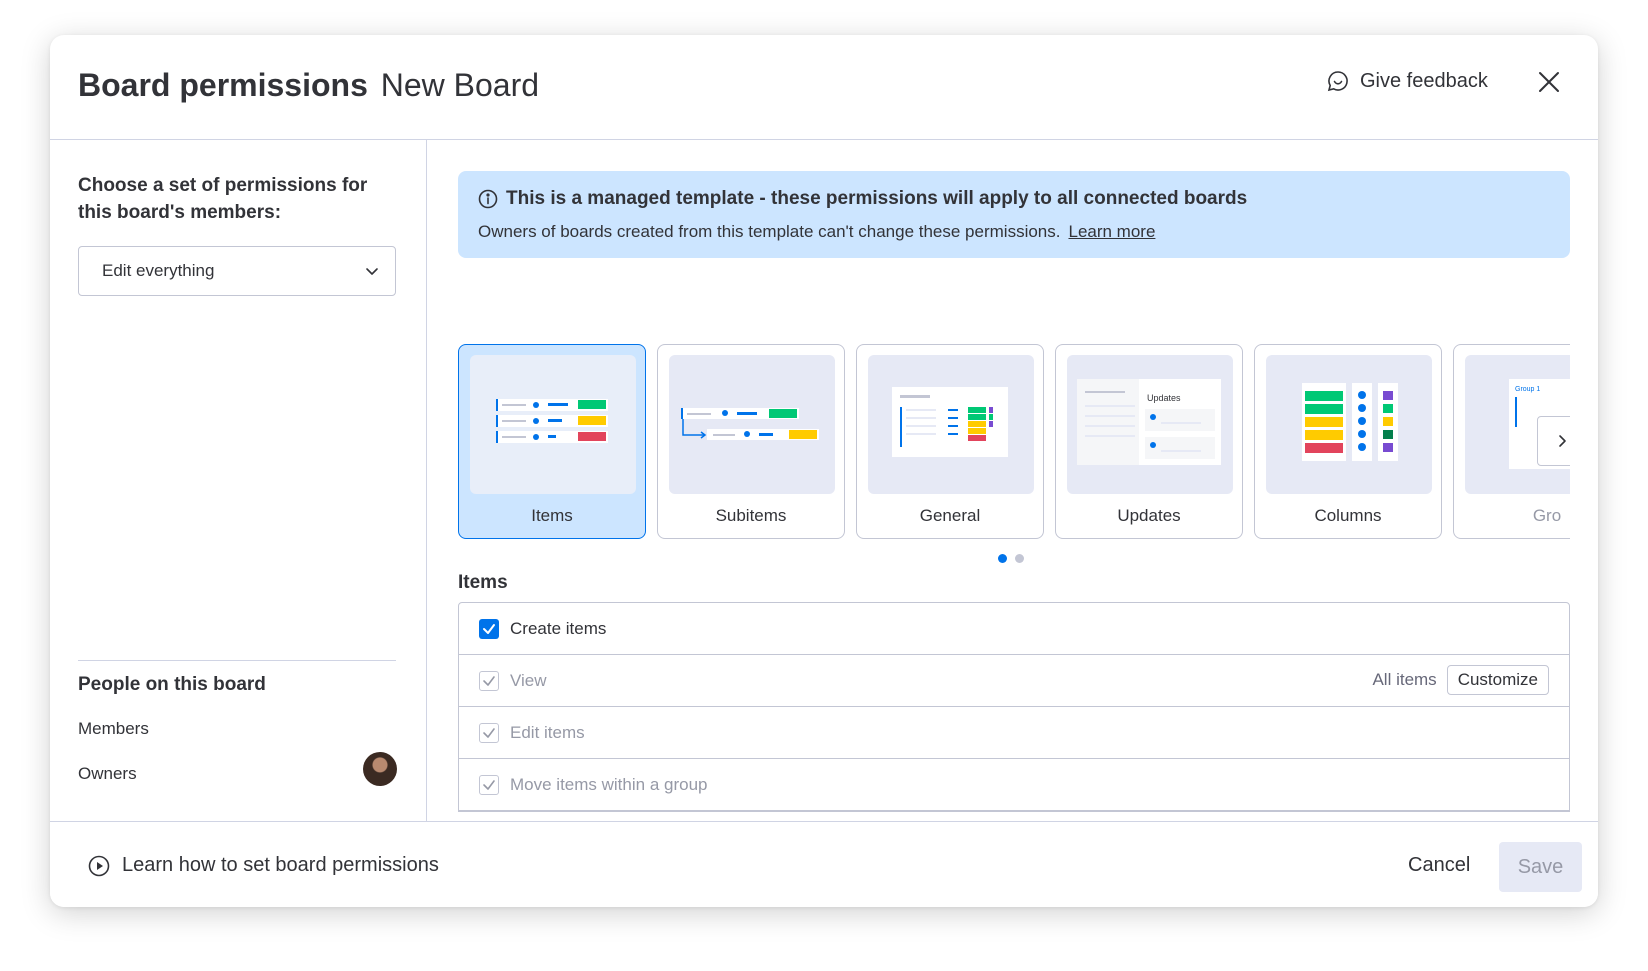 The height and width of the screenshot is (971, 1648). What do you see at coordinates (1497, 680) in the screenshot?
I see `customize-button: Customize` at bounding box center [1497, 680].